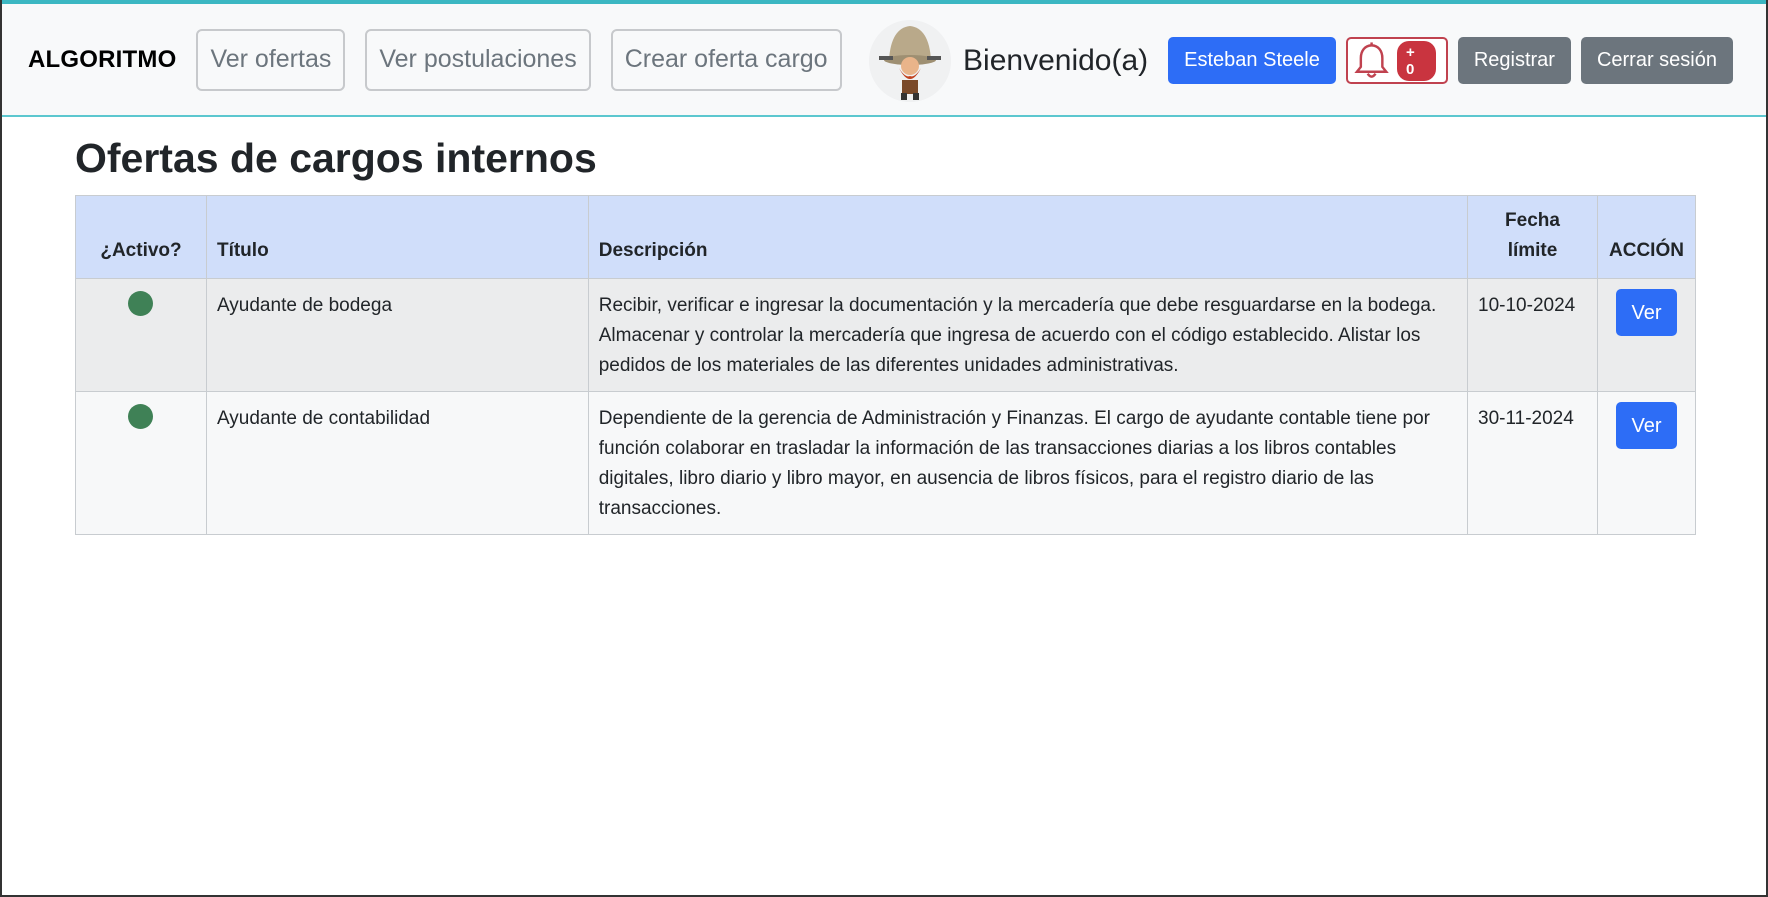  I want to click on logout-button: Cerrar sesión, so click(1656, 60).